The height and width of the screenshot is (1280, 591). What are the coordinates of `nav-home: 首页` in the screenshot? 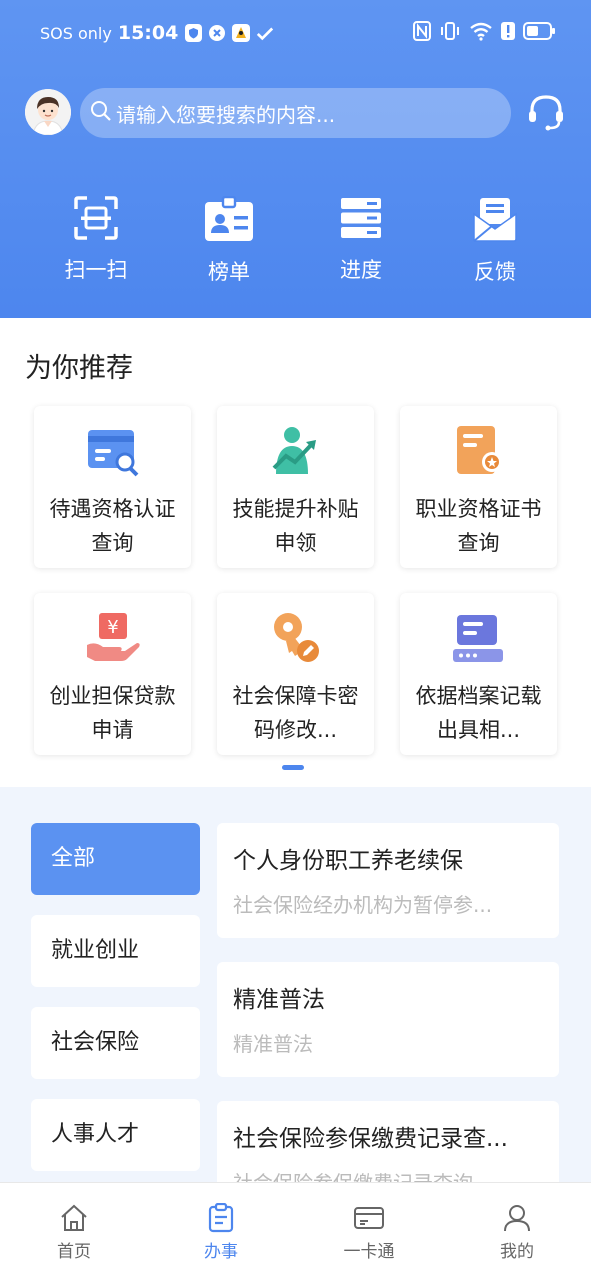 It's located at (74, 1232).